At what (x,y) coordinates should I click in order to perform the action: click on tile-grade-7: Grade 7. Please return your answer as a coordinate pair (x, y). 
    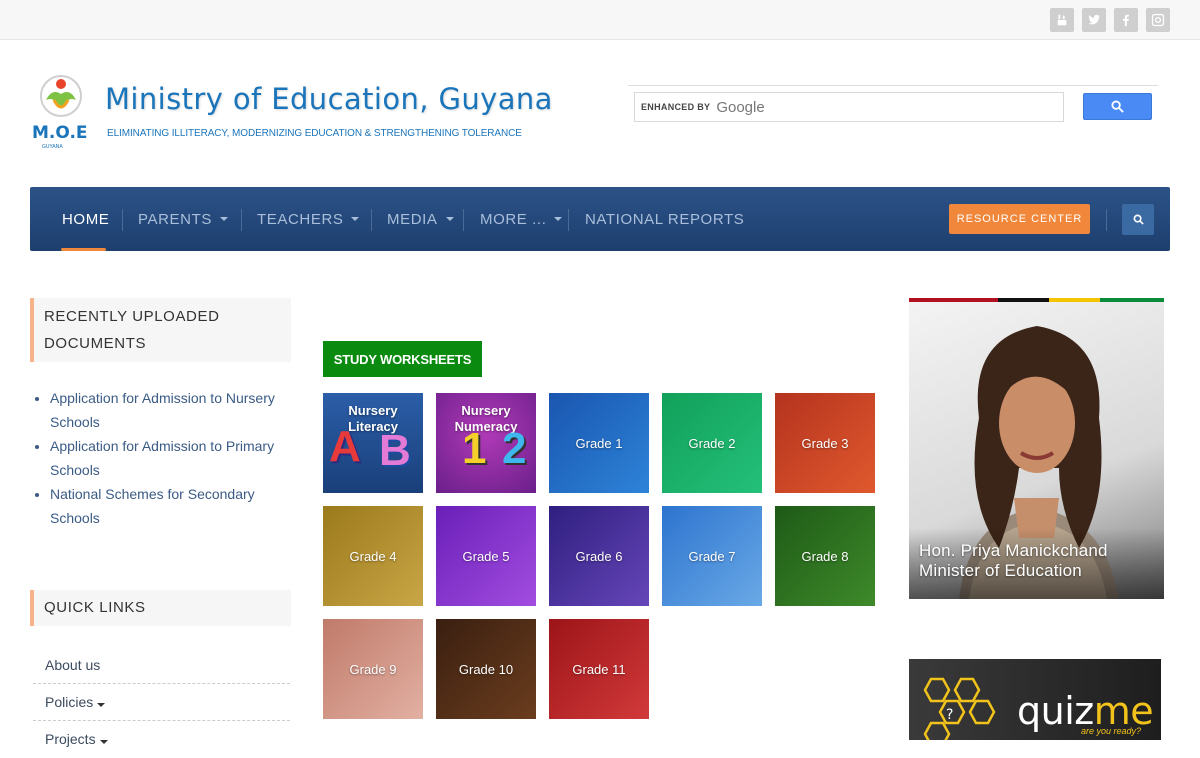
    Looking at the image, I should click on (712, 556).